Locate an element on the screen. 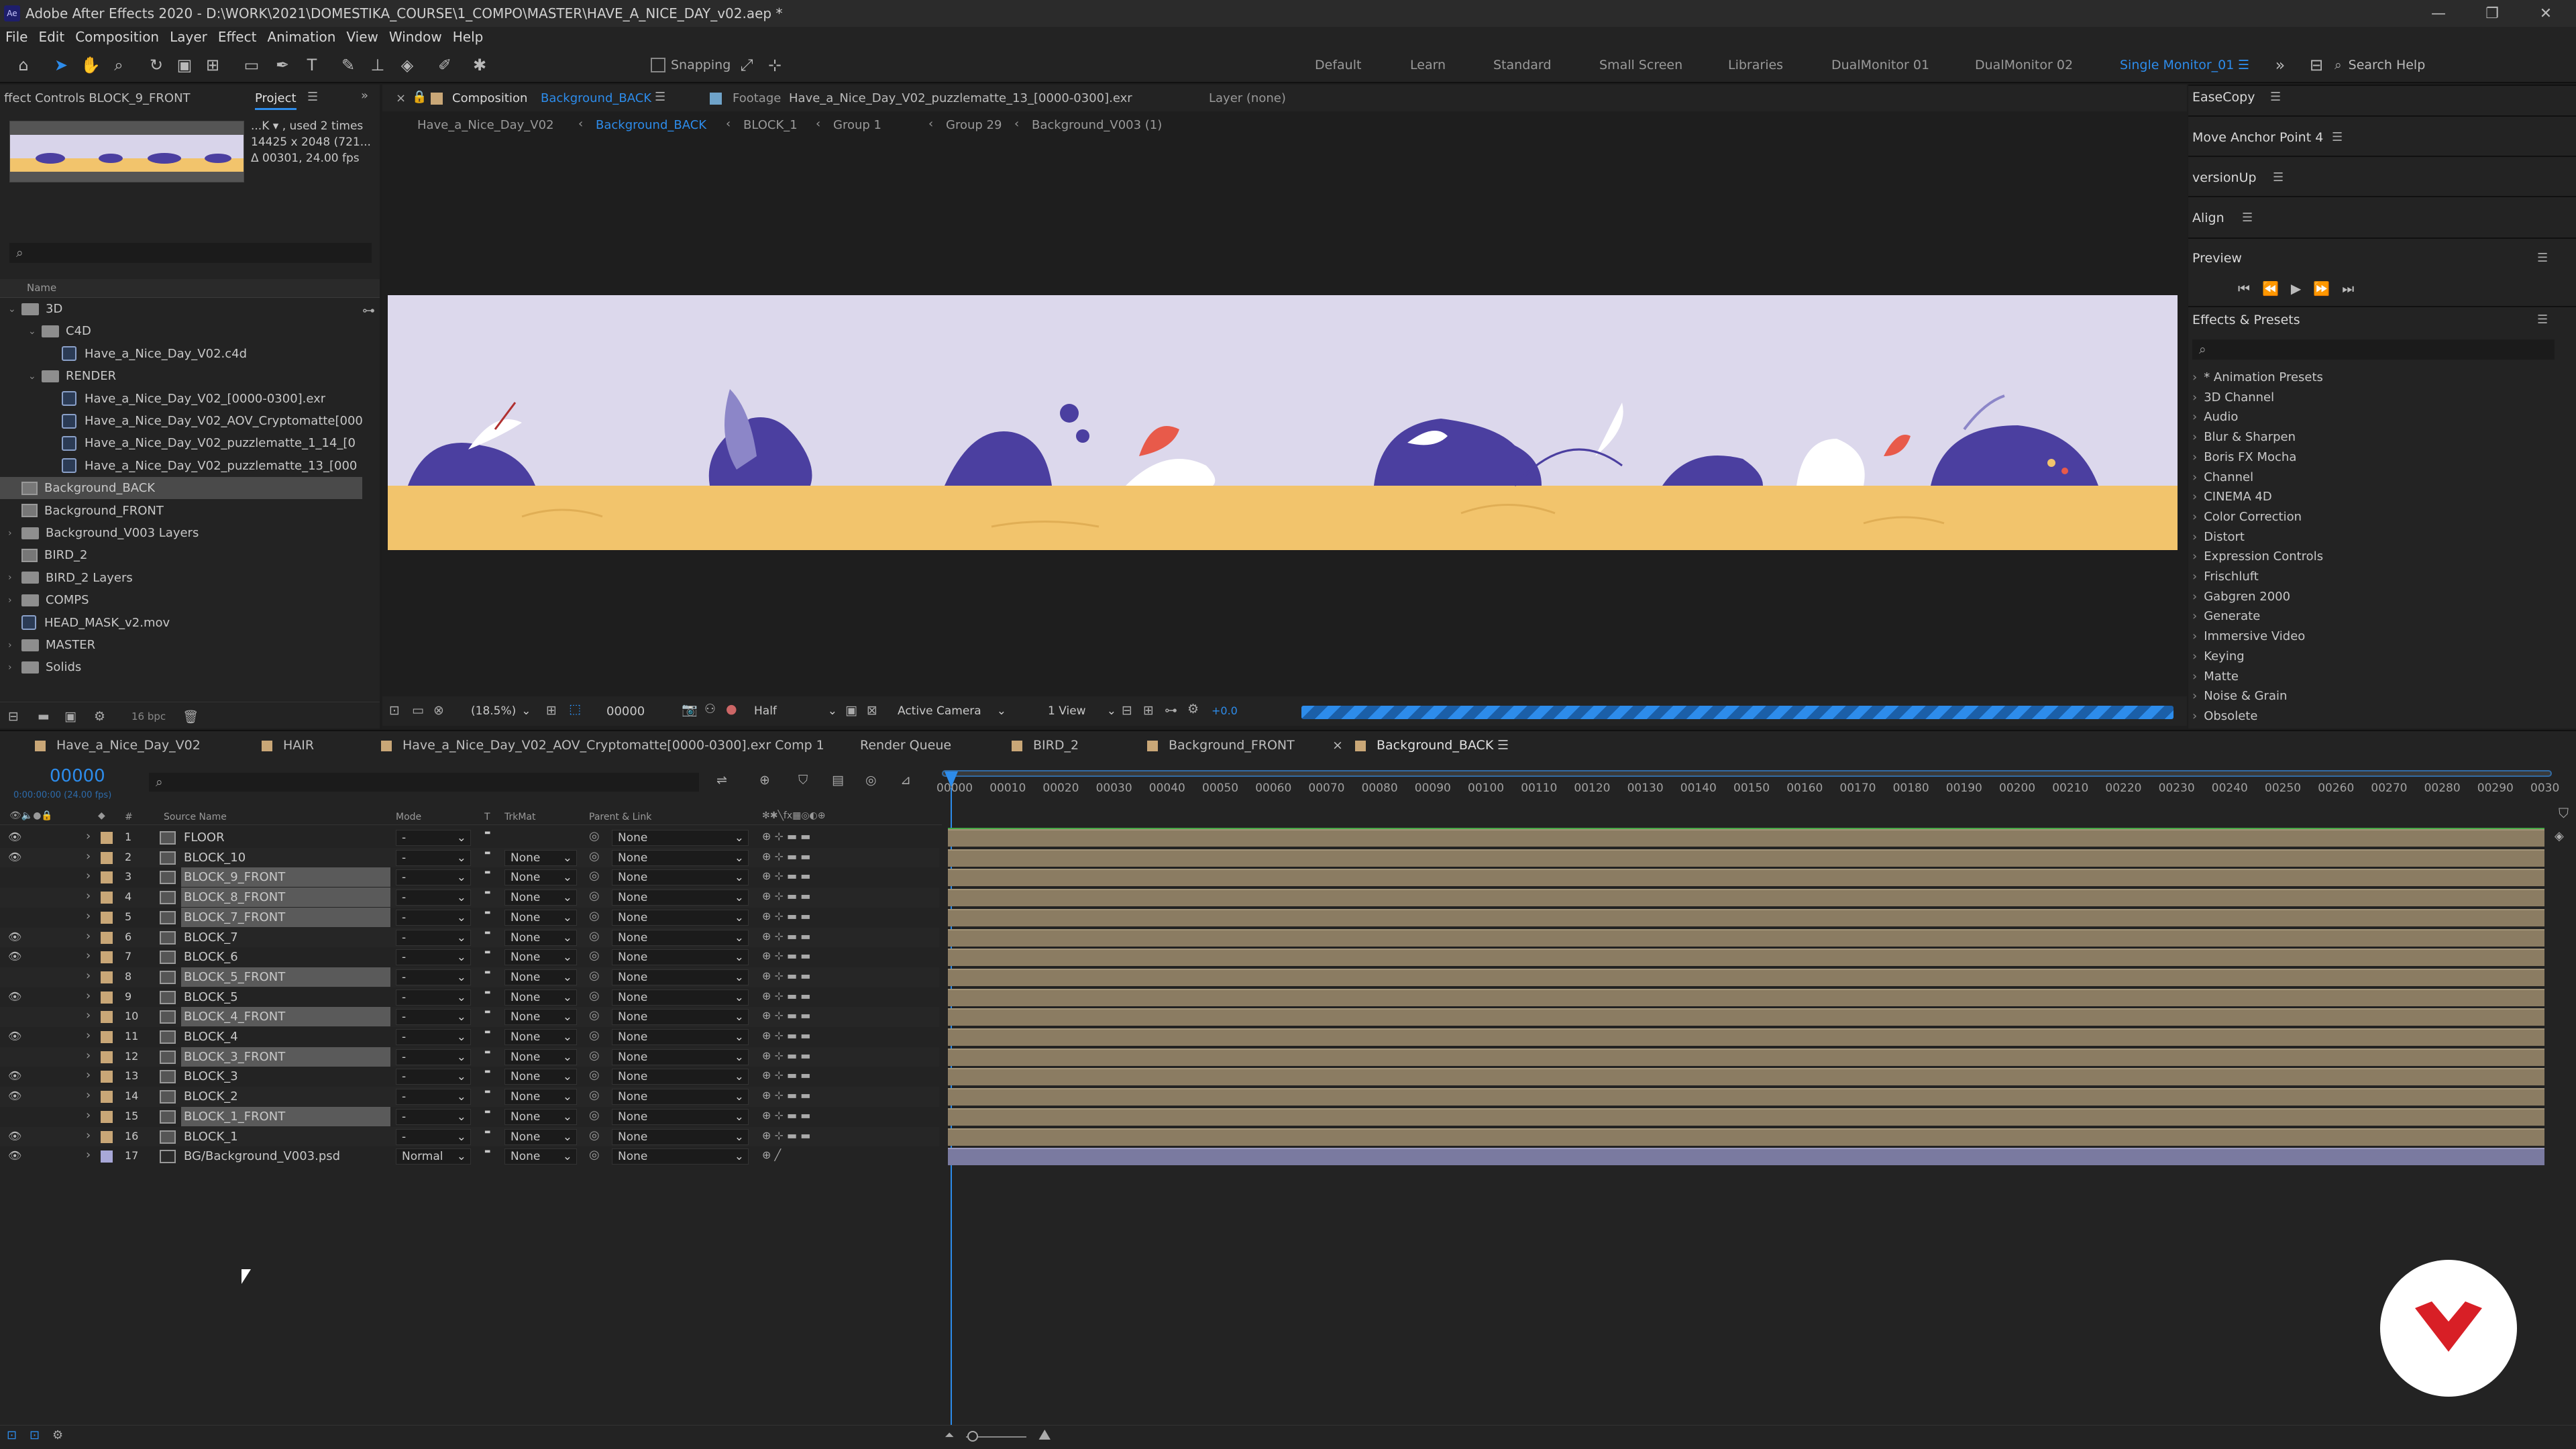 Image resolution: width=2576 pixels, height=1449 pixels. next-frame-icon: ⏩ is located at coordinates (2321, 290).